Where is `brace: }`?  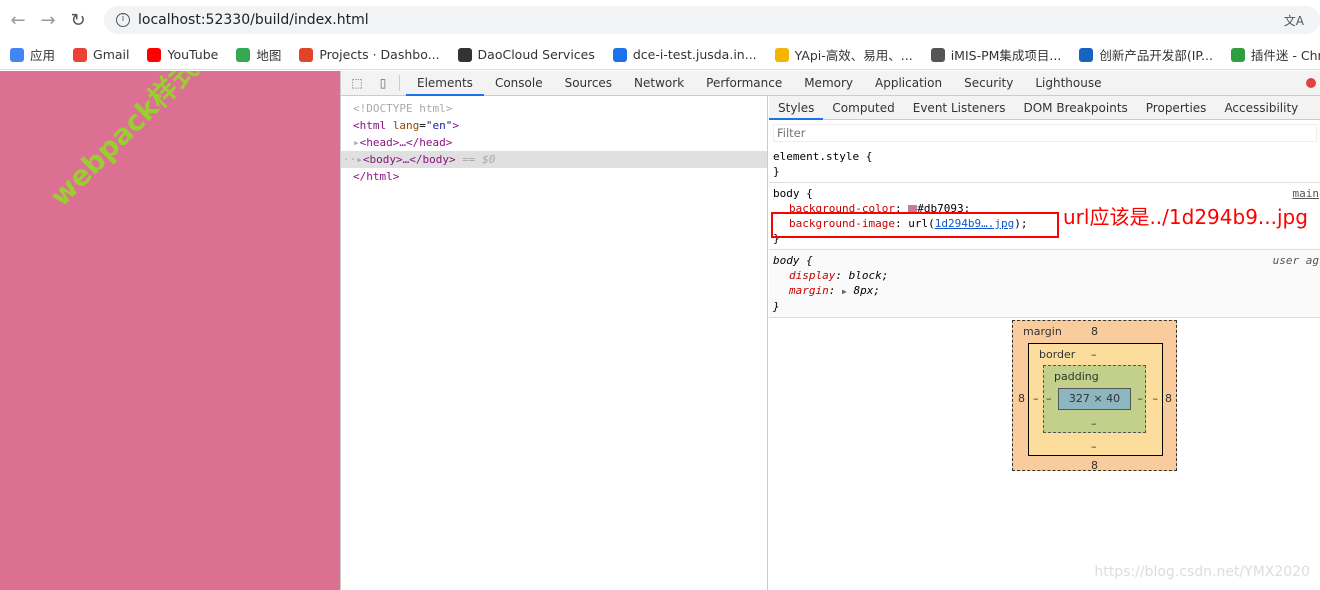
brace: } is located at coordinates (776, 306).